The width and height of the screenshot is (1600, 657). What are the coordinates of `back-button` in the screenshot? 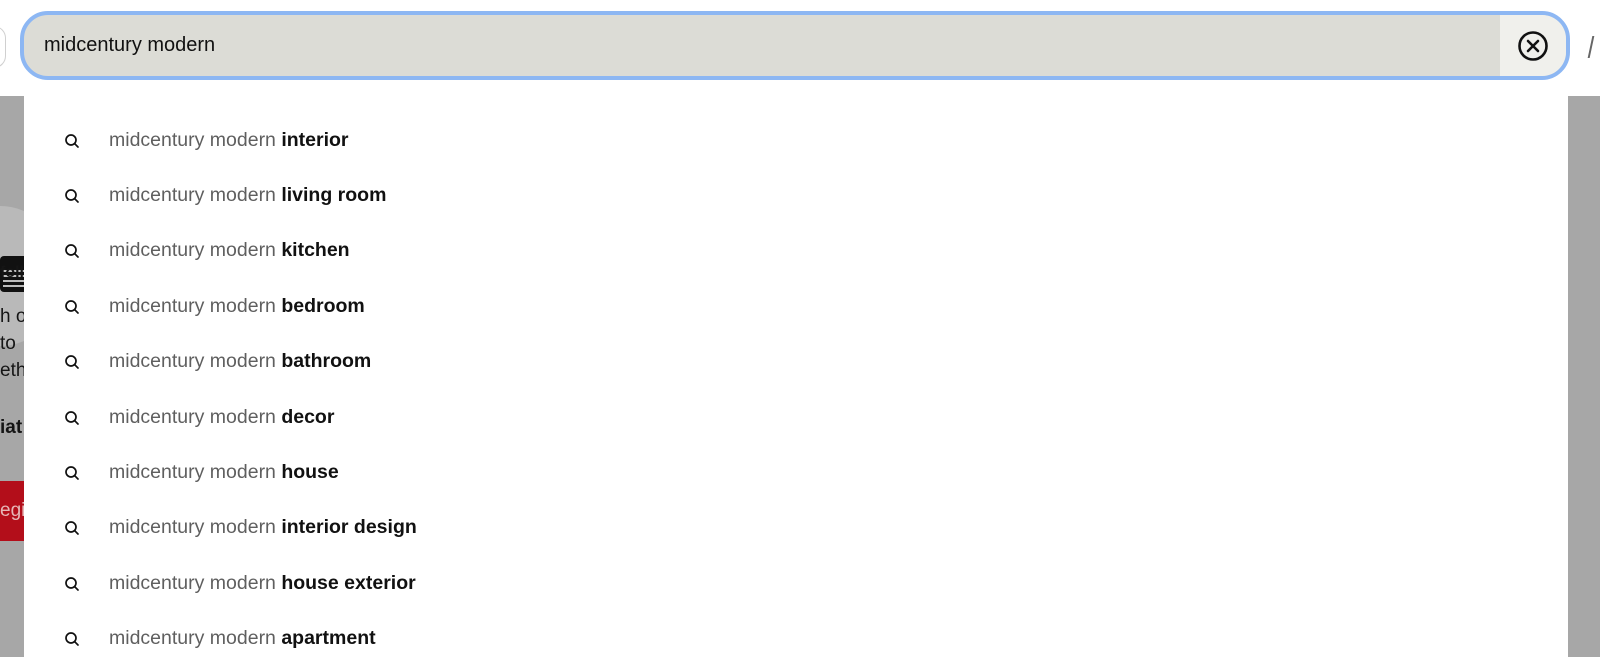 It's located at (3, 47).